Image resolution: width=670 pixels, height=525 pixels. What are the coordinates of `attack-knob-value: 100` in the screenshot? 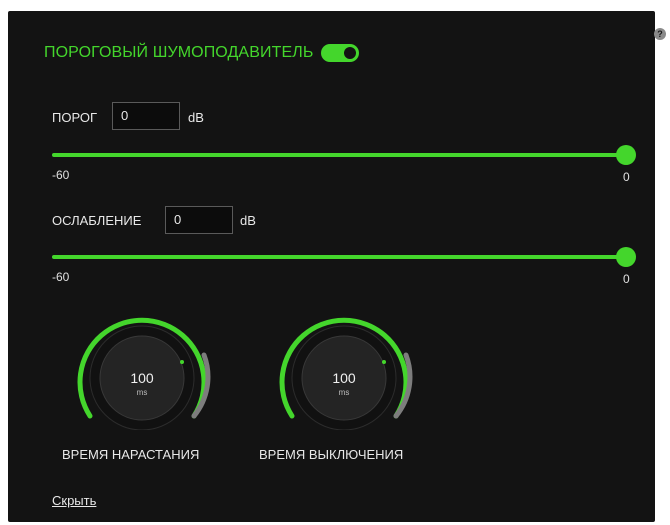 It's located at (142, 378).